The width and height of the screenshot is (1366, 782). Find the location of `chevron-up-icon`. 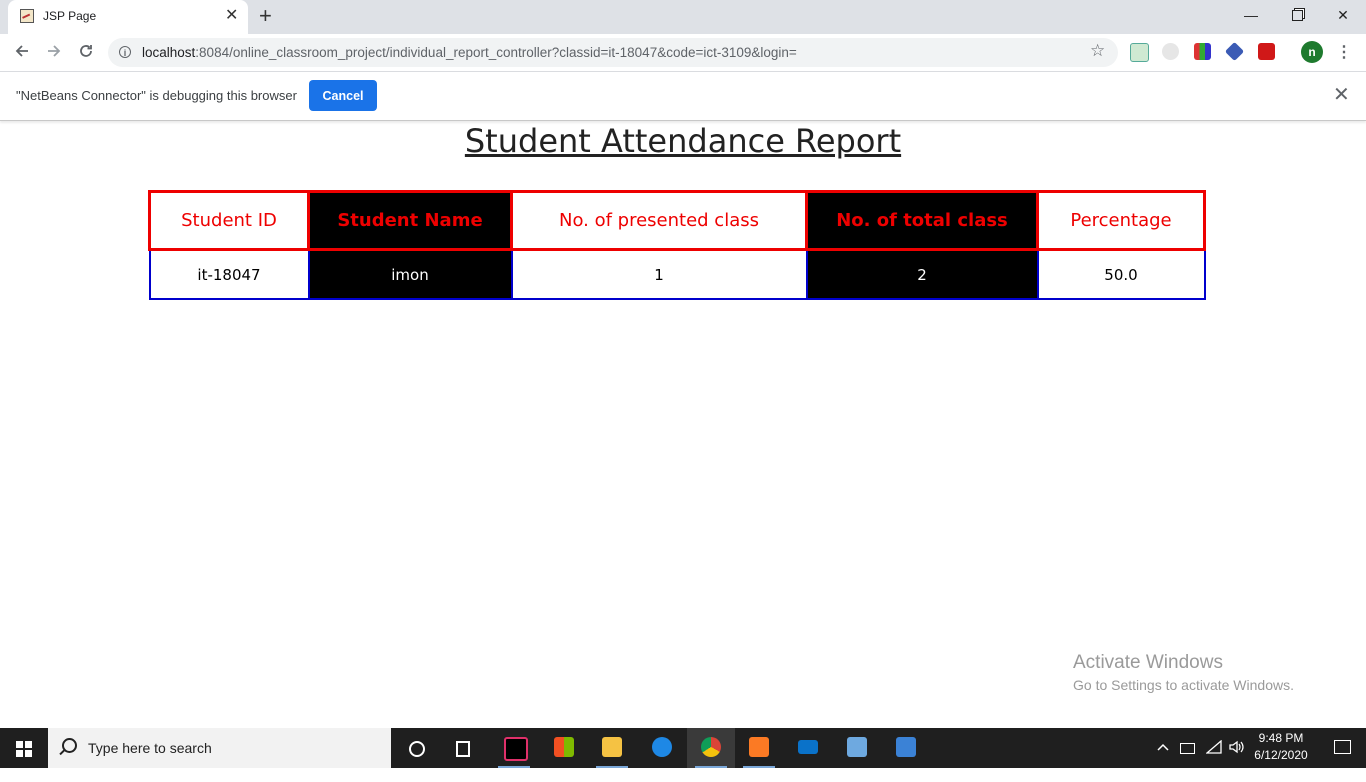

chevron-up-icon is located at coordinates (1163, 747).